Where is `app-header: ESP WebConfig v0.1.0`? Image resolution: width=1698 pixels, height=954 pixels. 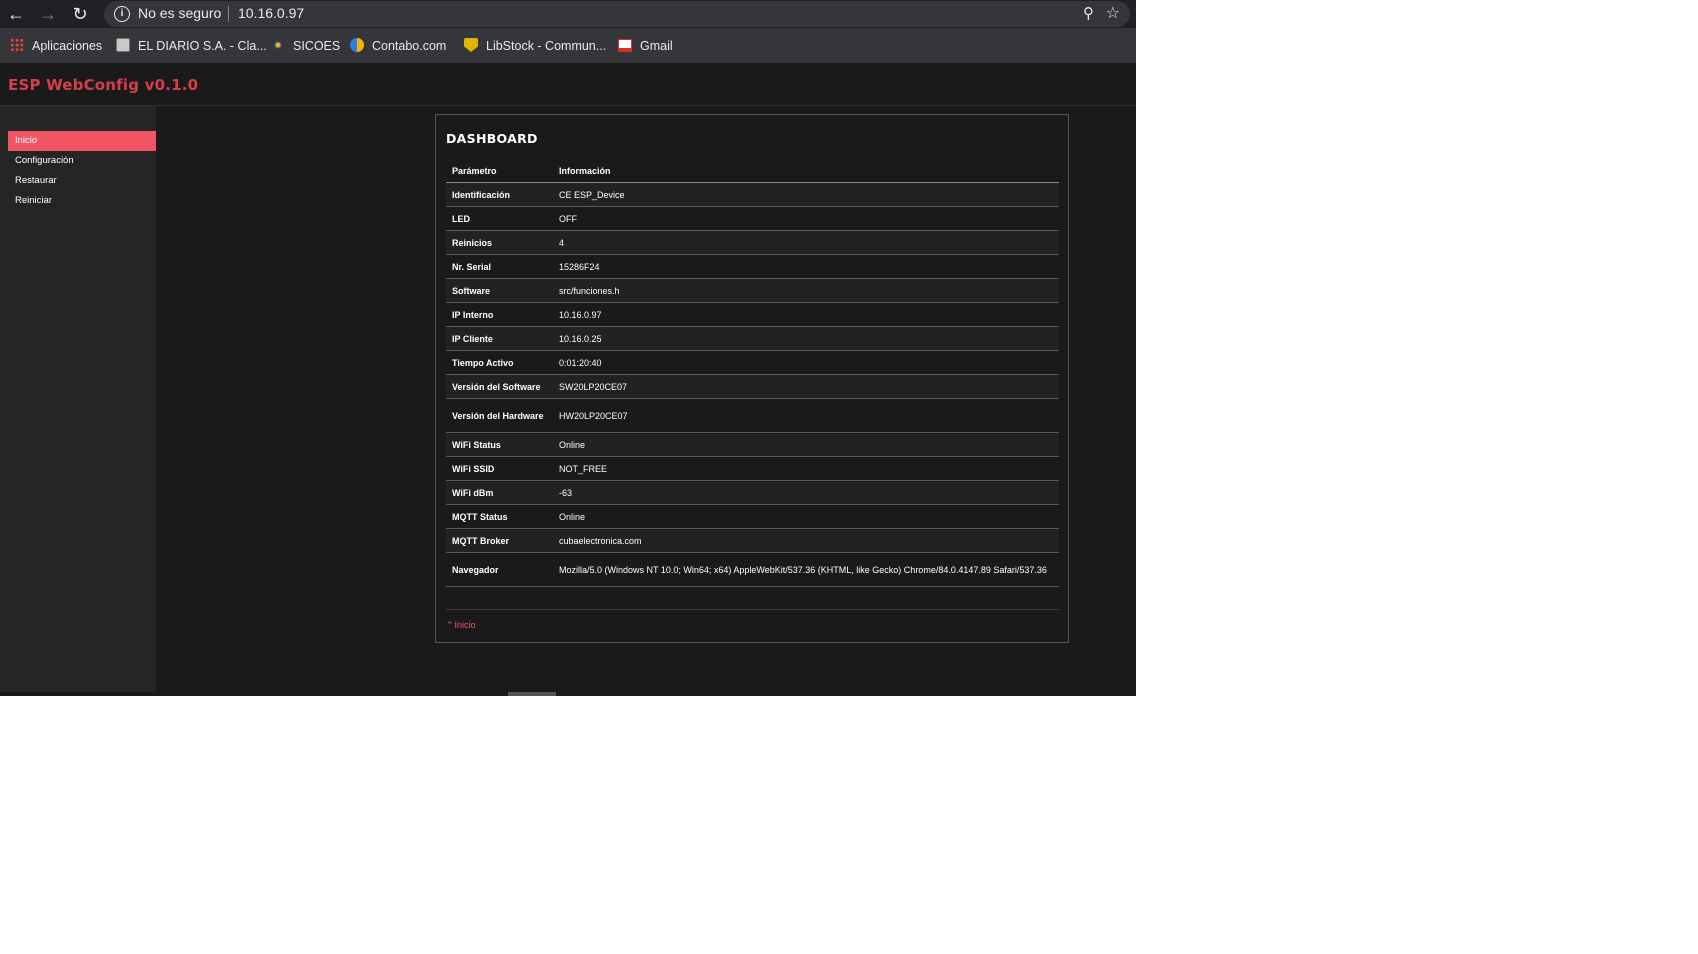
app-header: ESP WebConfig v0.1.0 is located at coordinates (568, 84).